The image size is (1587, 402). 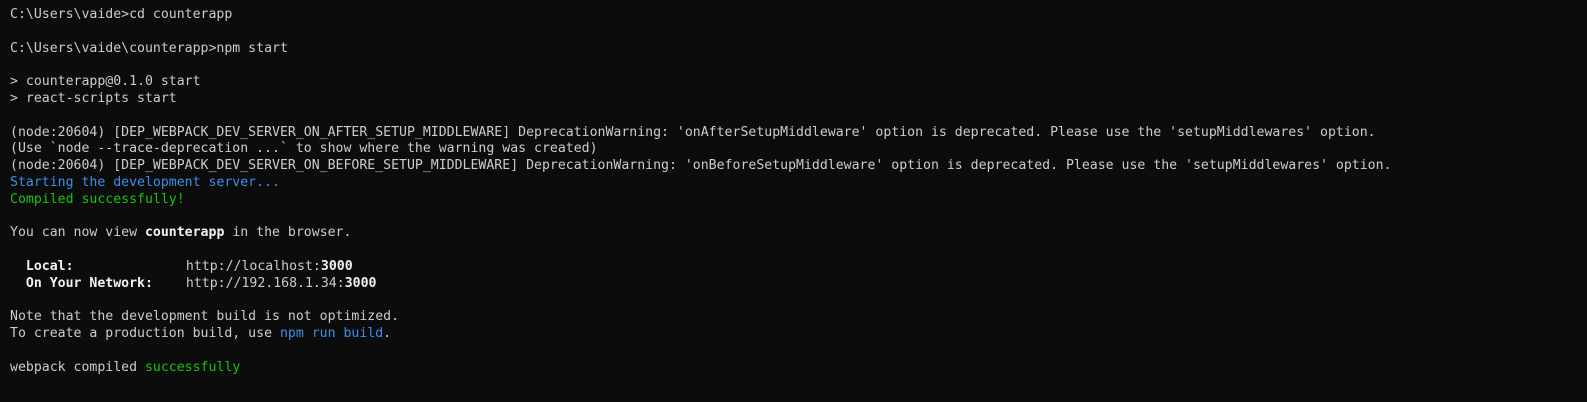 What do you see at coordinates (77, 233) in the screenshot?
I see `view-prefix: You can now view` at bounding box center [77, 233].